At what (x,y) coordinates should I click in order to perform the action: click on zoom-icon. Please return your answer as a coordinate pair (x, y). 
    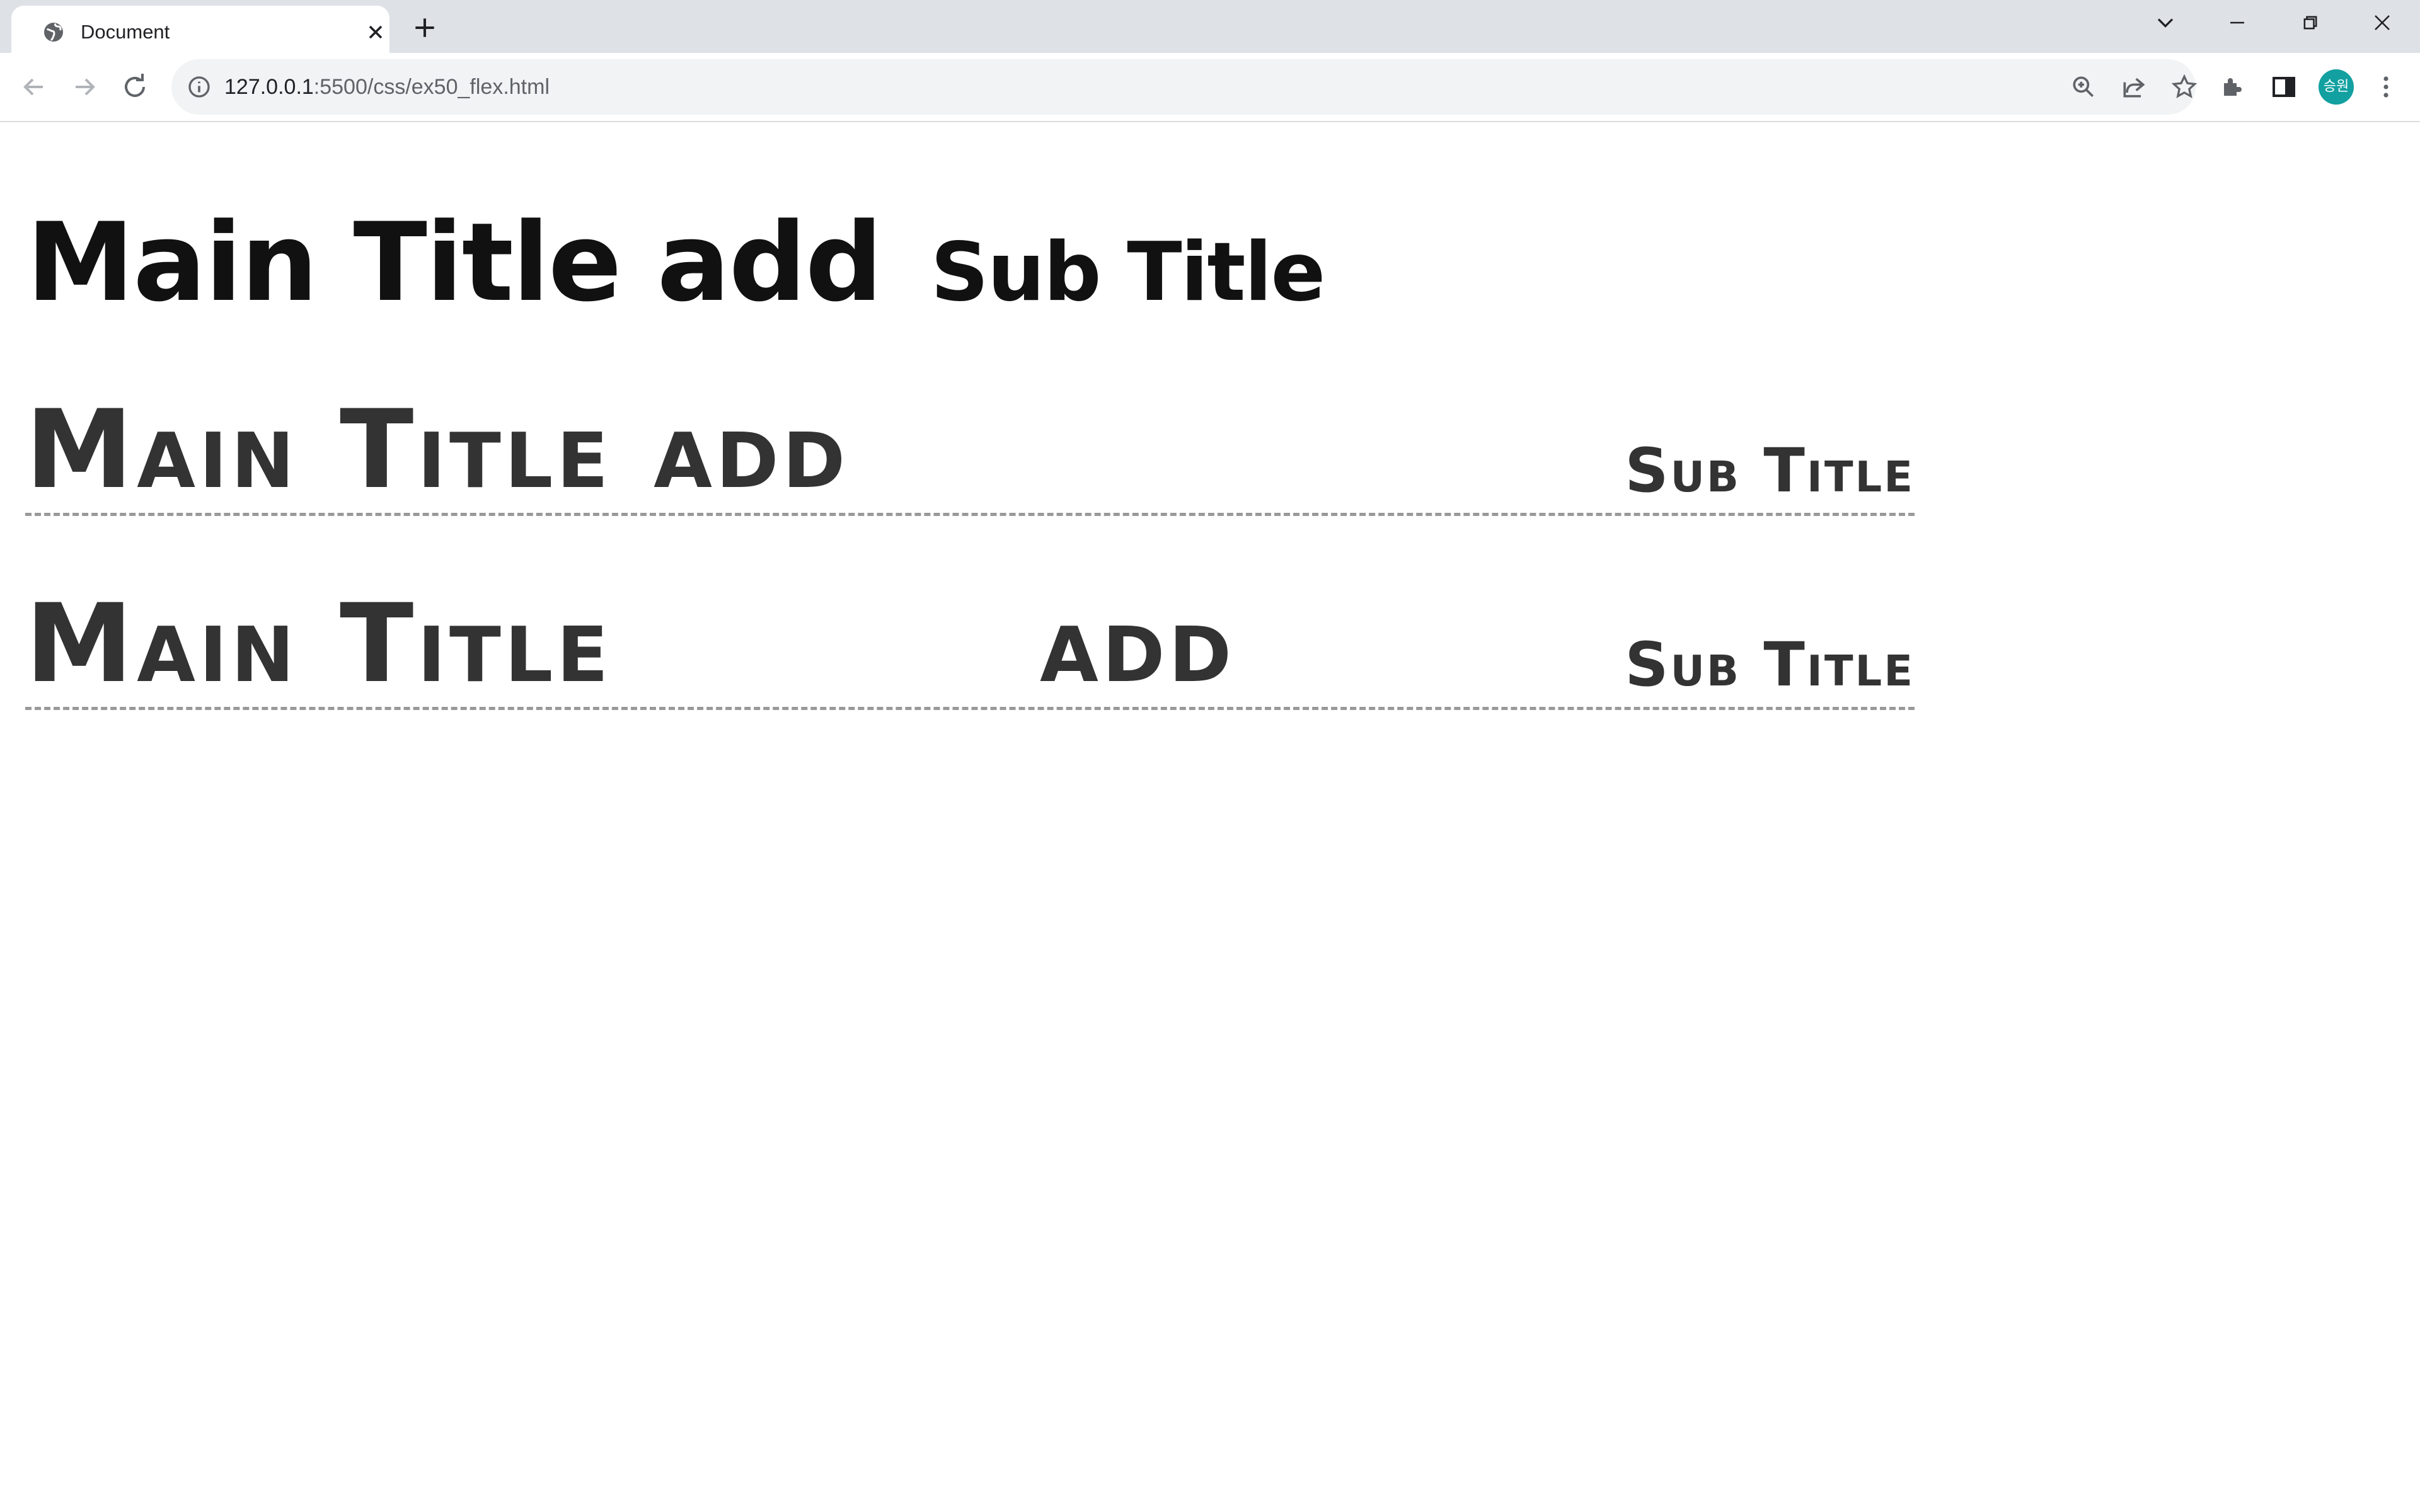
    Looking at the image, I should click on (2083, 87).